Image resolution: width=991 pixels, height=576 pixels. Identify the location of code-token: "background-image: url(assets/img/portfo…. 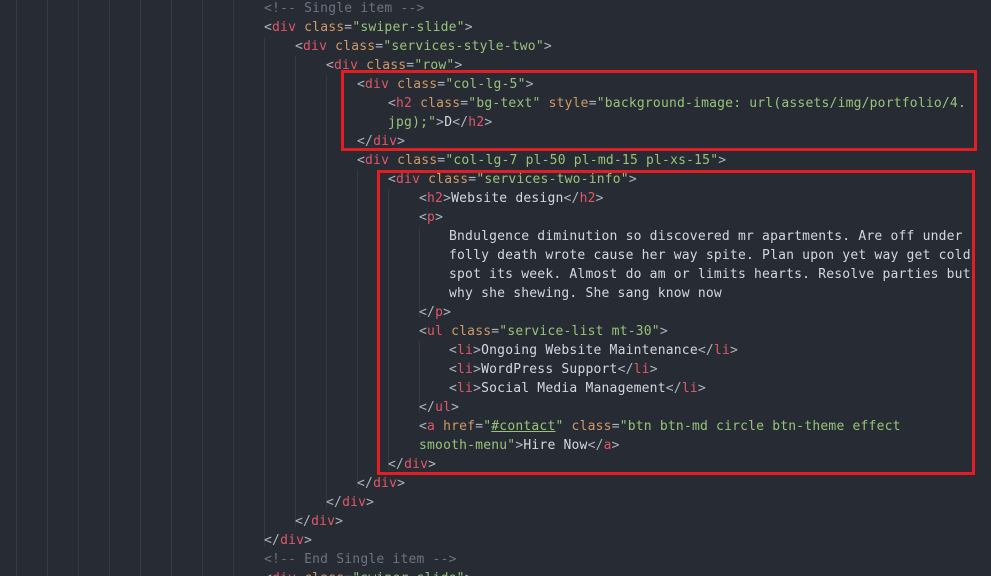
(781, 103).